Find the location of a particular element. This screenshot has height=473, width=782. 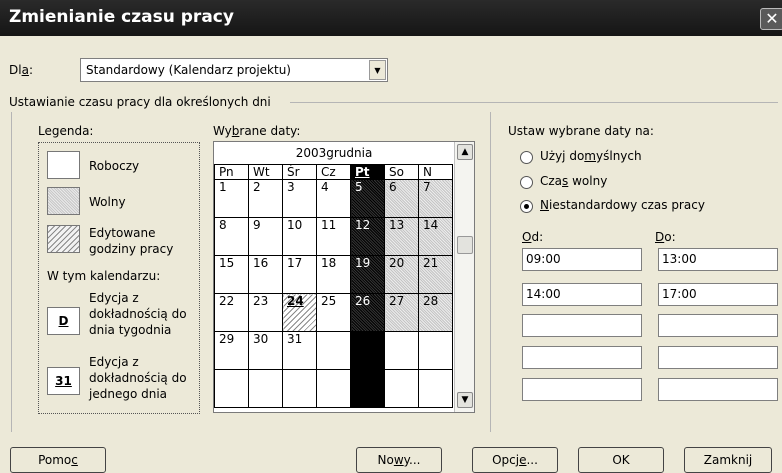

legend-weekday-line1: Edycja z is located at coordinates (114, 298).